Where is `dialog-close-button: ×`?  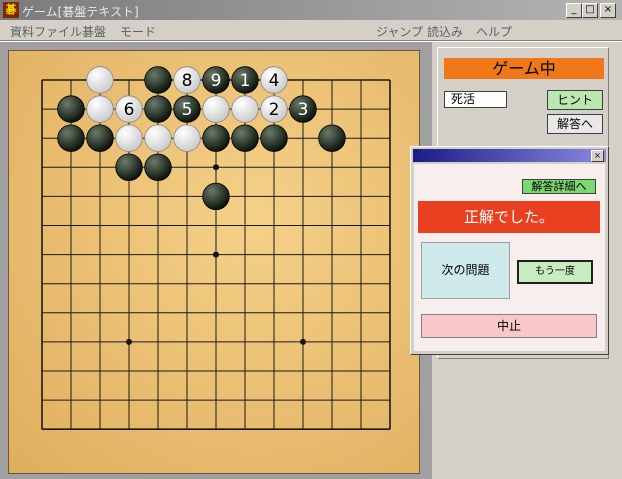 dialog-close-button: × is located at coordinates (597, 156).